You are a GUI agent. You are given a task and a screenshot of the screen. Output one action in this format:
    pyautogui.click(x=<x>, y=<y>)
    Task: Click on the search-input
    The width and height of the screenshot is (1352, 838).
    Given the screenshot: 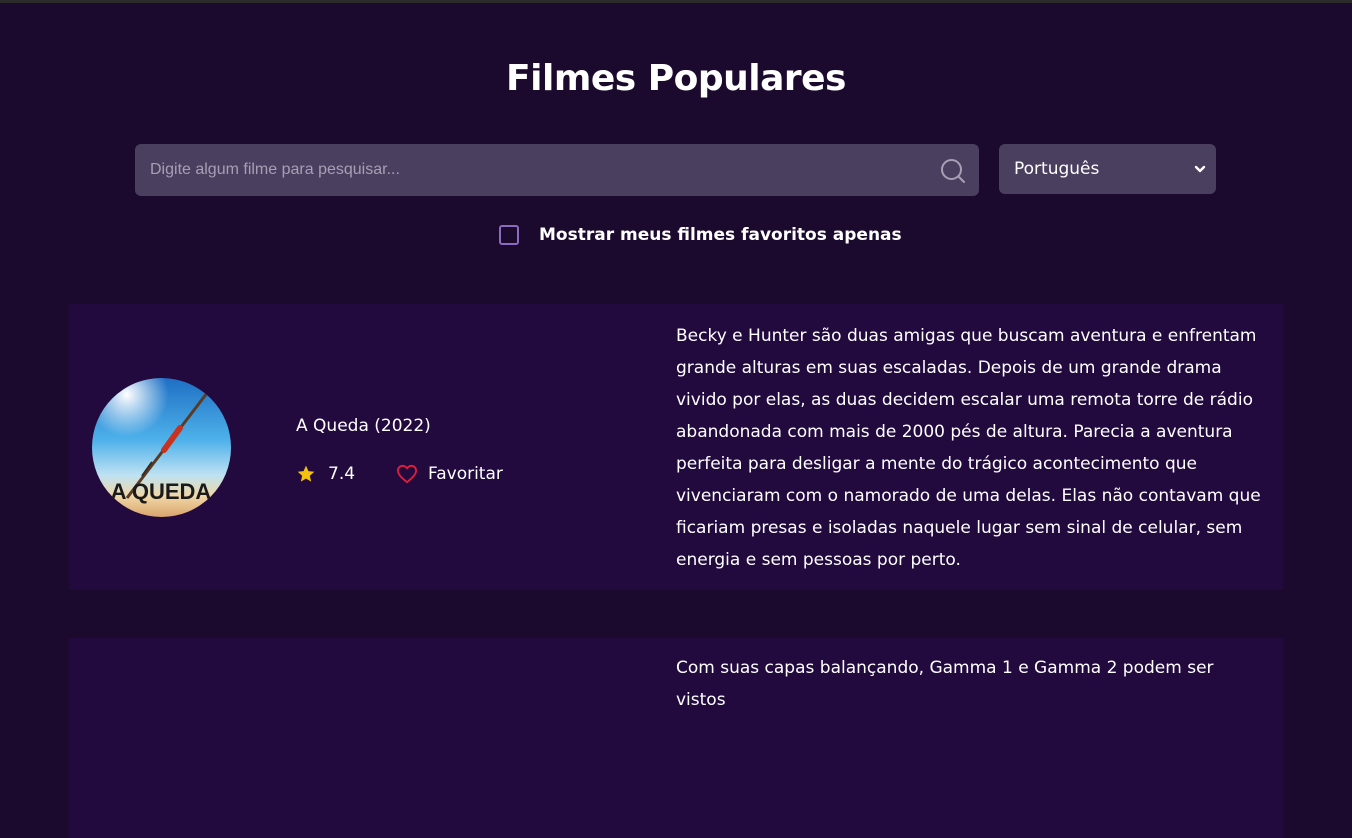 What is the action you would take?
    pyautogui.click(x=557, y=170)
    